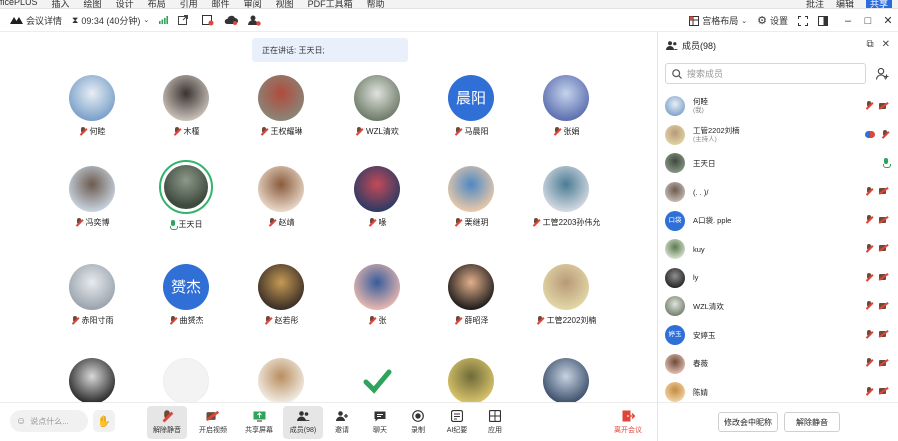  Describe the element at coordinates (778, 249) in the screenshot. I see `member-row: kuy` at that location.